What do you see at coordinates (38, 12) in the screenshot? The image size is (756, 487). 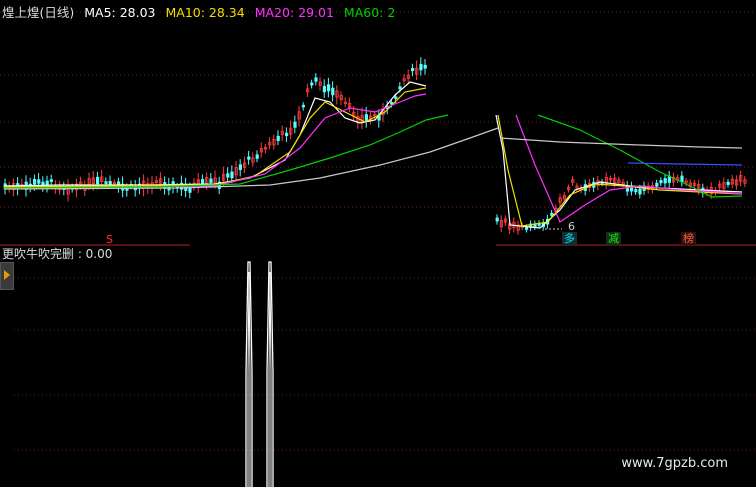 I see `stock-name: 煌上煌(日线)` at bounding box center [38, 12].